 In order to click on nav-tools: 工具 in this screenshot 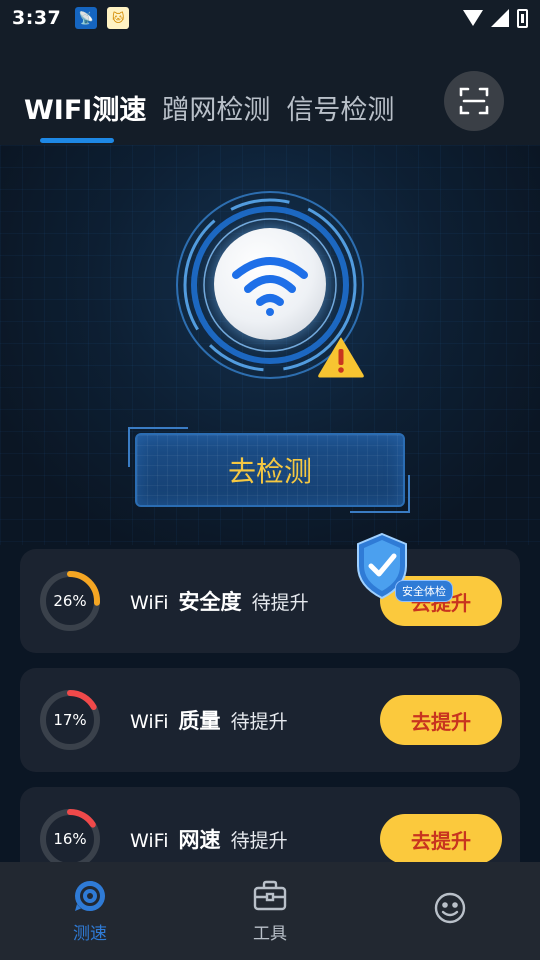, I will do `click(270, 911)`.